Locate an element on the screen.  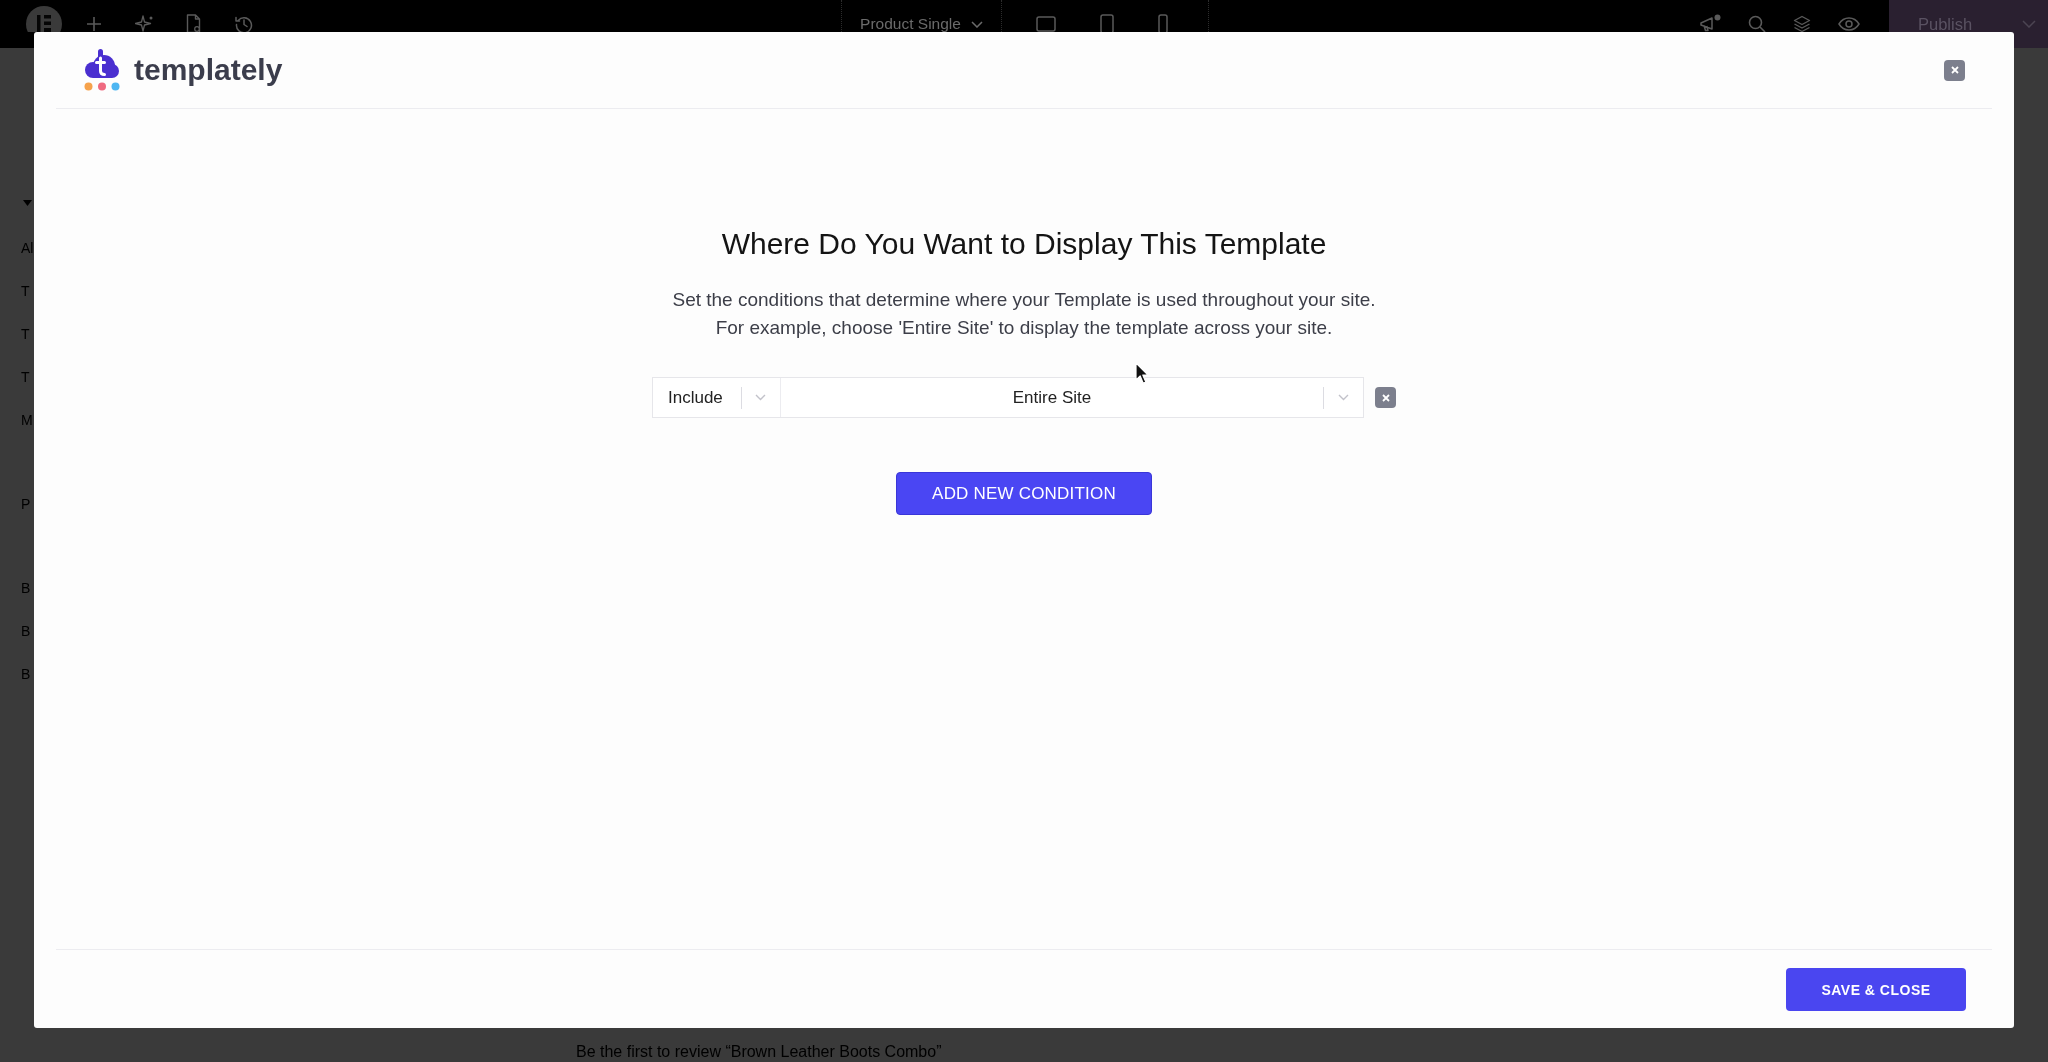
sparkle-icon is located at coordinates (144, 24).